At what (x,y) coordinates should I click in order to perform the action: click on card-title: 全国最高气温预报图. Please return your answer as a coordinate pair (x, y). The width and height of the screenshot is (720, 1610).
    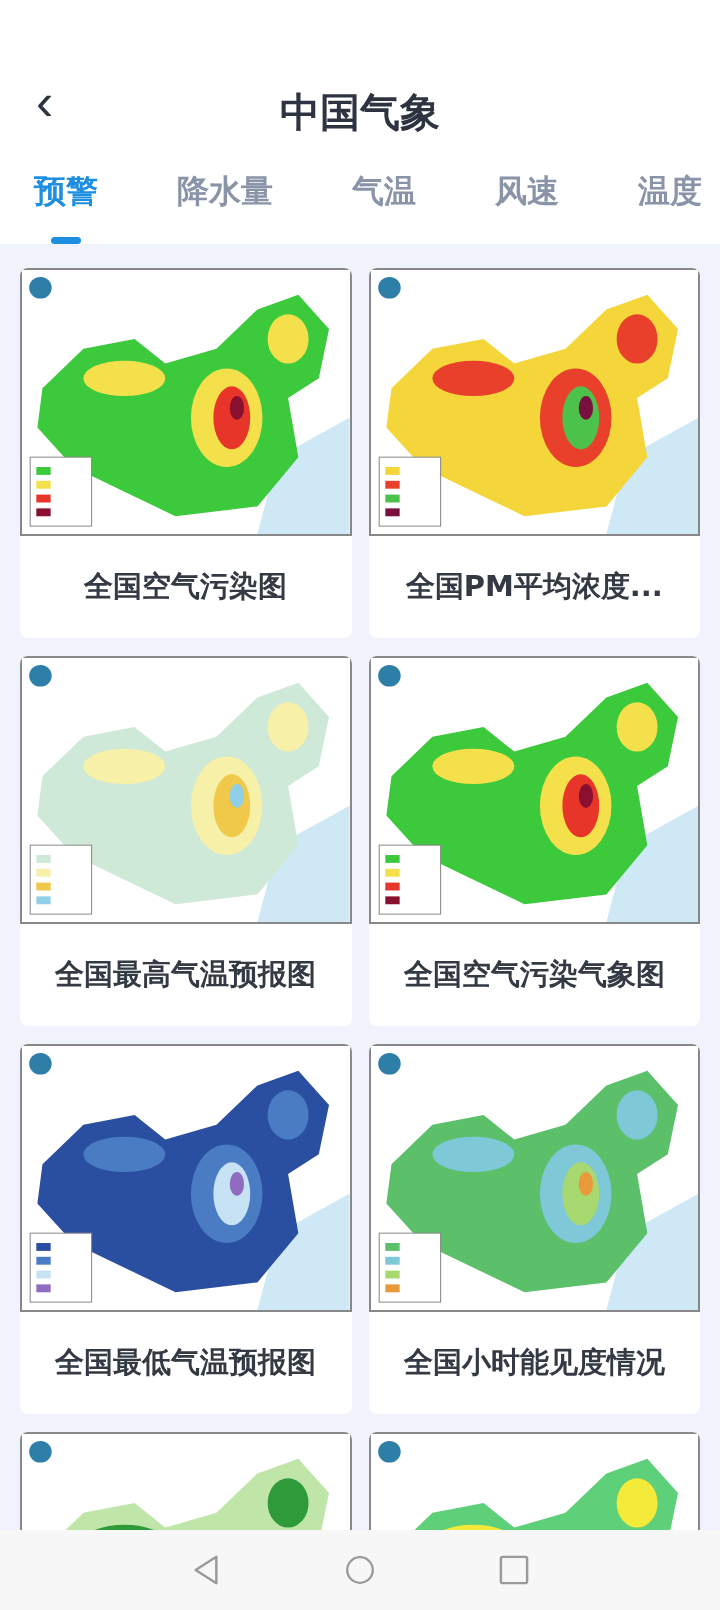
    Looking at the image, I should click on (186, 974).